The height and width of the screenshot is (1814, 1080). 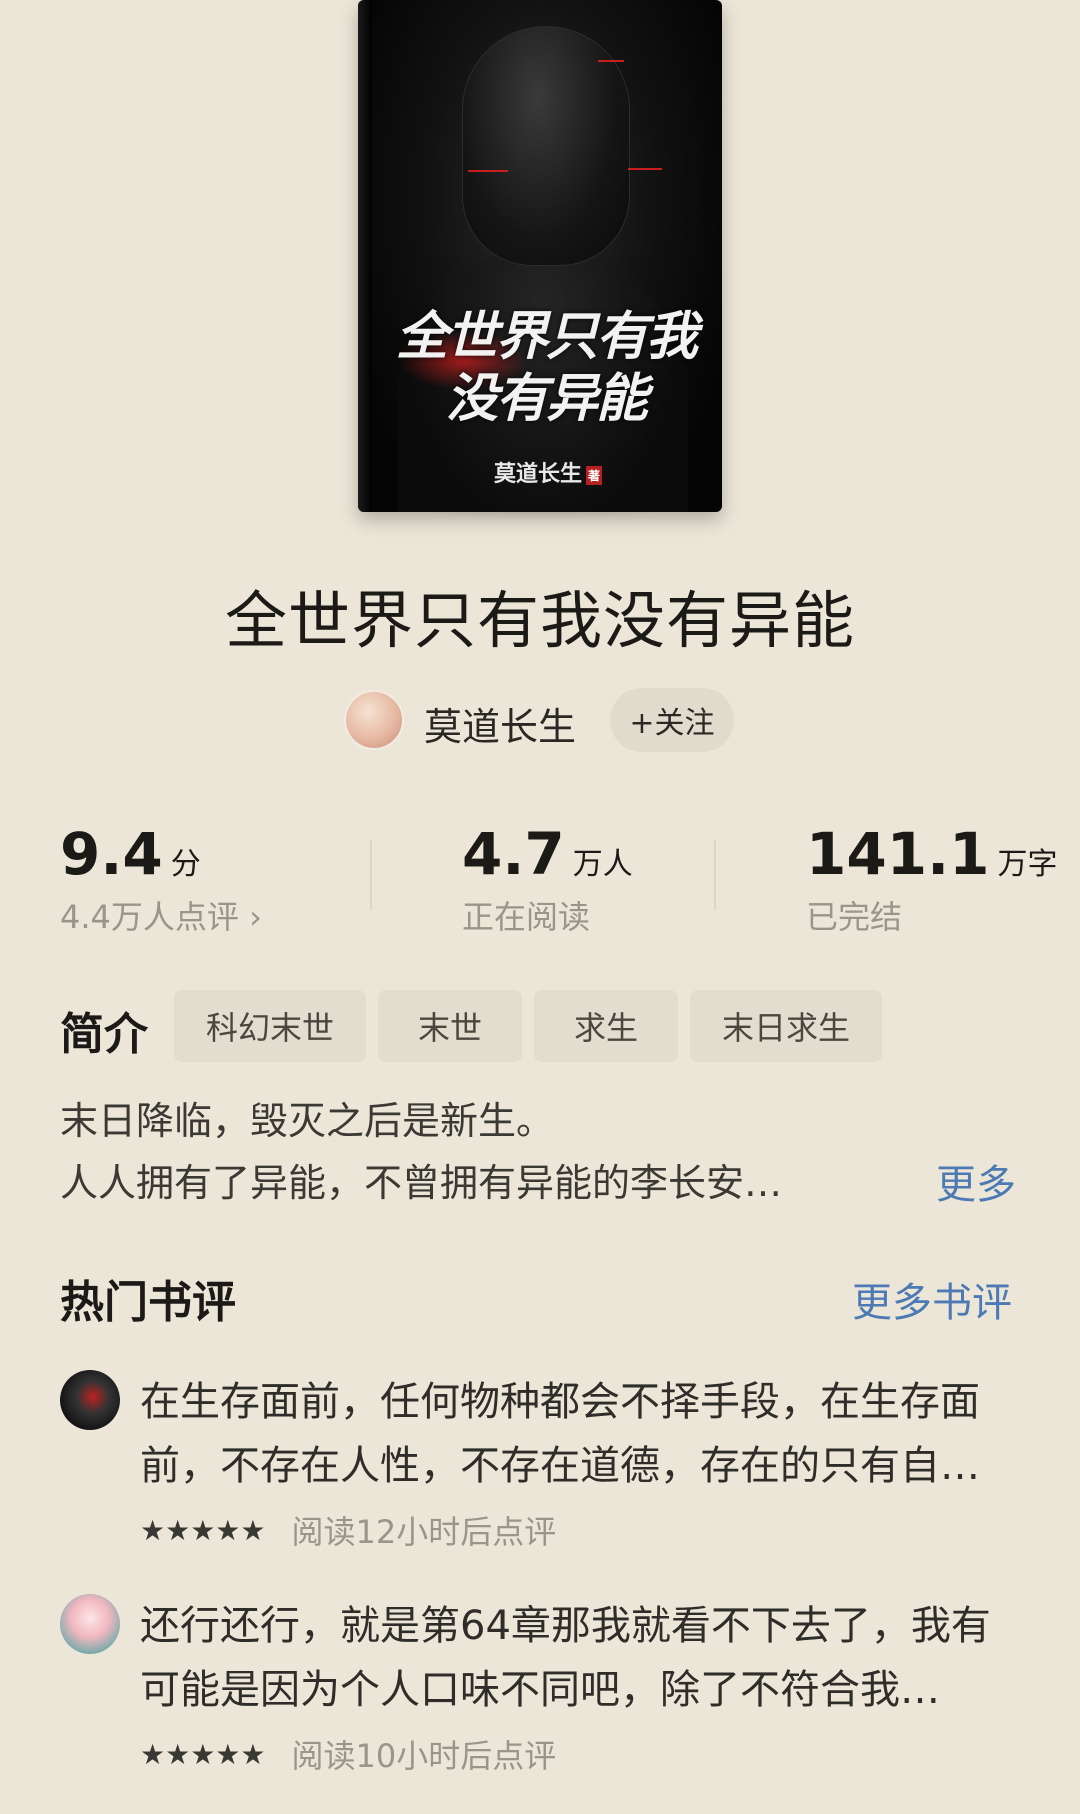 I want to click on stat-readers: 4.7 万人 正在阅读, so click(x=547, y=879).